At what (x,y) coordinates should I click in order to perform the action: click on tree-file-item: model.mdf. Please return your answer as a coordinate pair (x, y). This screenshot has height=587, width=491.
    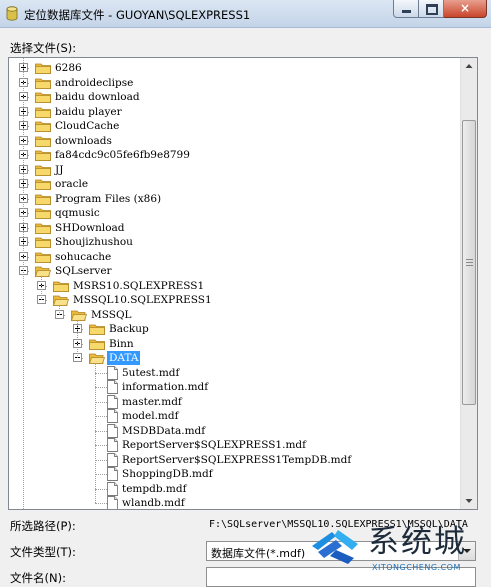
    Looking at the image, I should click on (234, 416).